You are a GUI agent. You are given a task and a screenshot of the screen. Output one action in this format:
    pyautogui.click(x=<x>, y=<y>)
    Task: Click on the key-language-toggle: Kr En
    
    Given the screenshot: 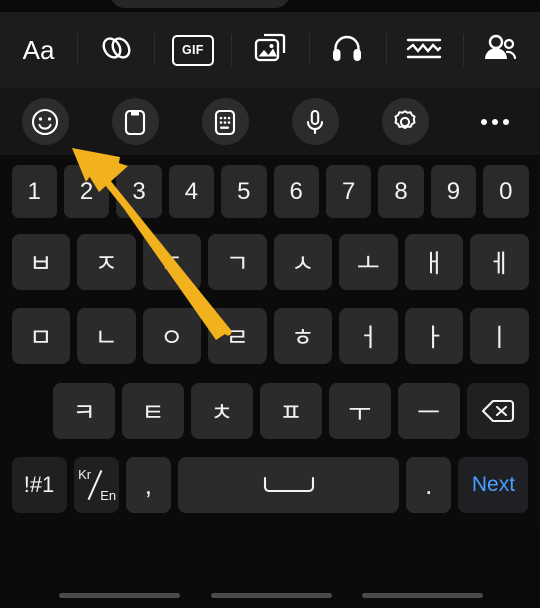 What is the action you would take?
    pyautogui.click(x=96, y=485)
    